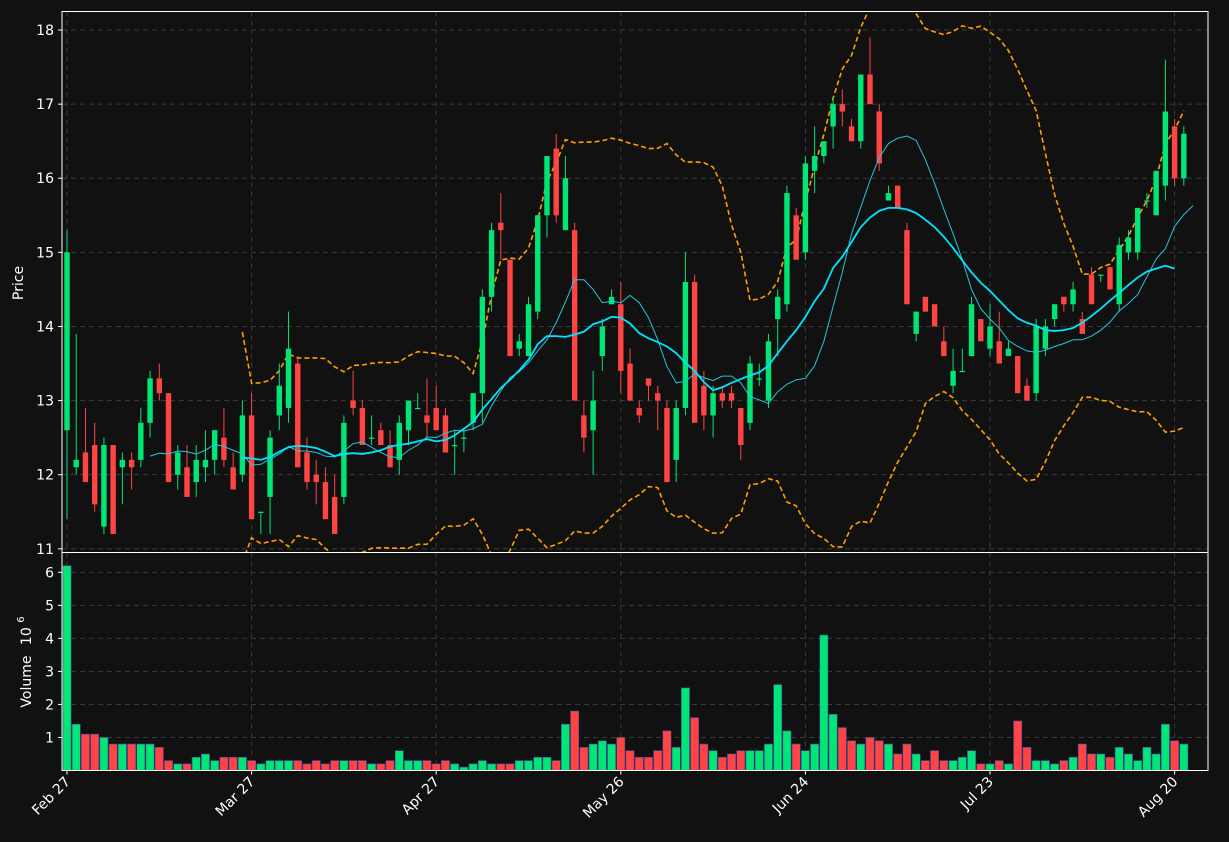  What do you see at coordinates (49, 606) in the screenshot?
I see `volume-tick-label: 5` at bounding box center [49, 606].